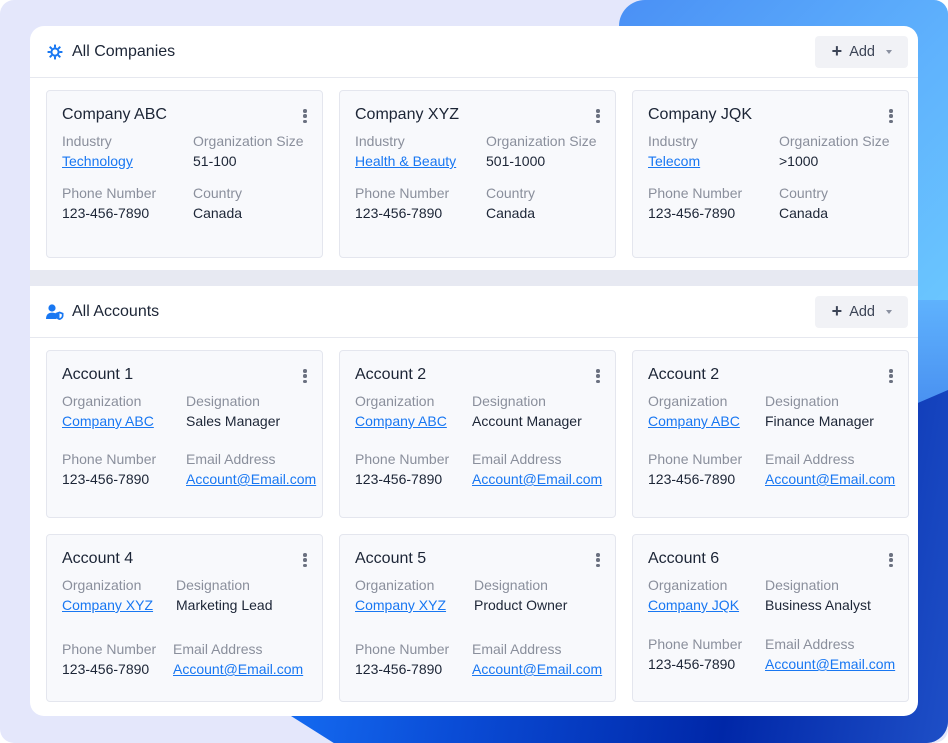 The height and width of the screenshot is (743, 948). Describe the element at coordinates (127, 161) in the screenshot. I see `industry-link: Technology` at that location.